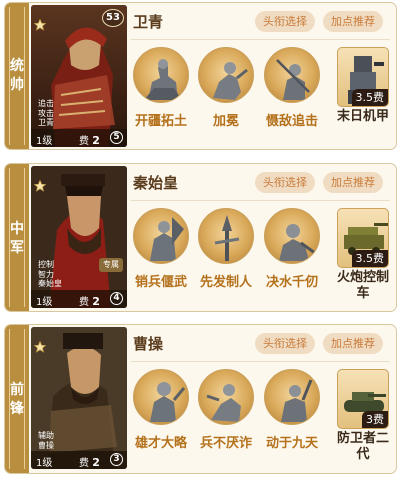 This screenshot has height=480, width=402. What do you see at coordinates (79, 76) in the screenshot?
I see `hero-portrait: 53 追击 攻击 卫青 1级 费 2 5` at bounding box center [79, 76].